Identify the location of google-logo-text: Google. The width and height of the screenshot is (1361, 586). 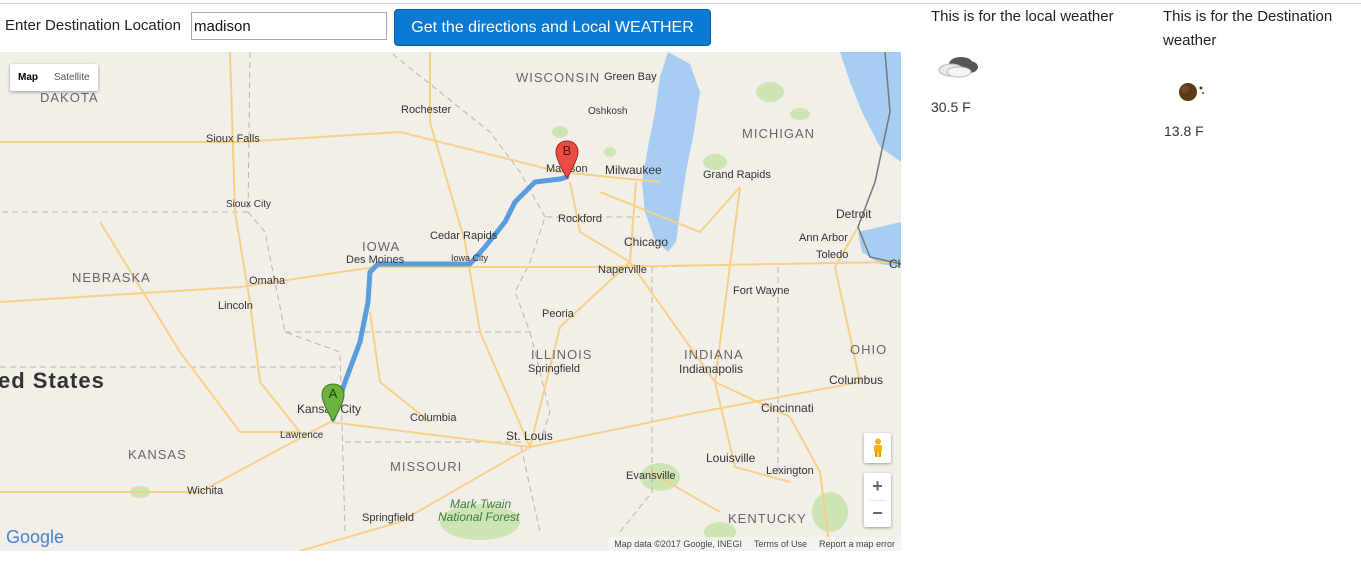
(35, 537).